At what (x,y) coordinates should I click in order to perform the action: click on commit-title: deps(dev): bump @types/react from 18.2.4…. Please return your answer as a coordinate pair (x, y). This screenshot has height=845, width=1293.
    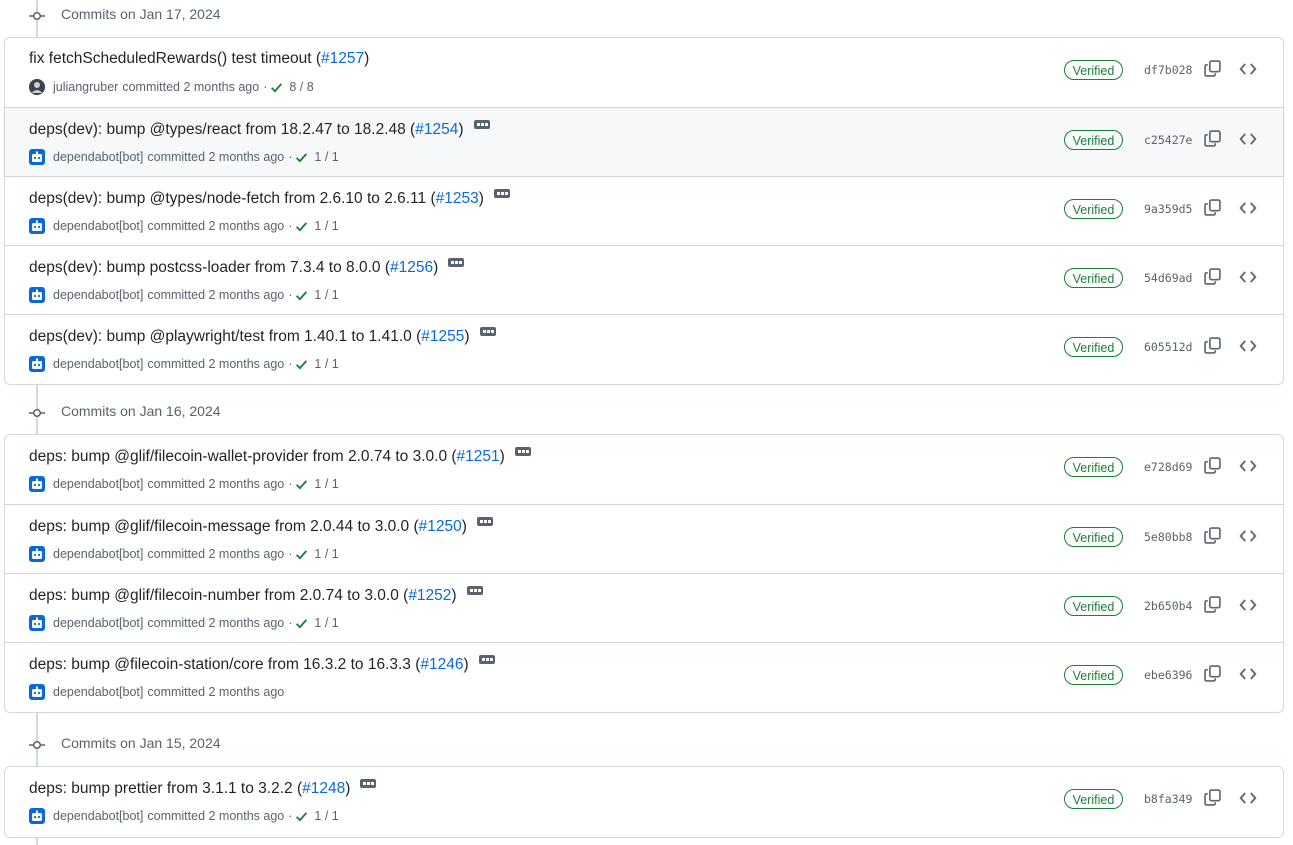
    Looking at the image, I should click on (222, 129).